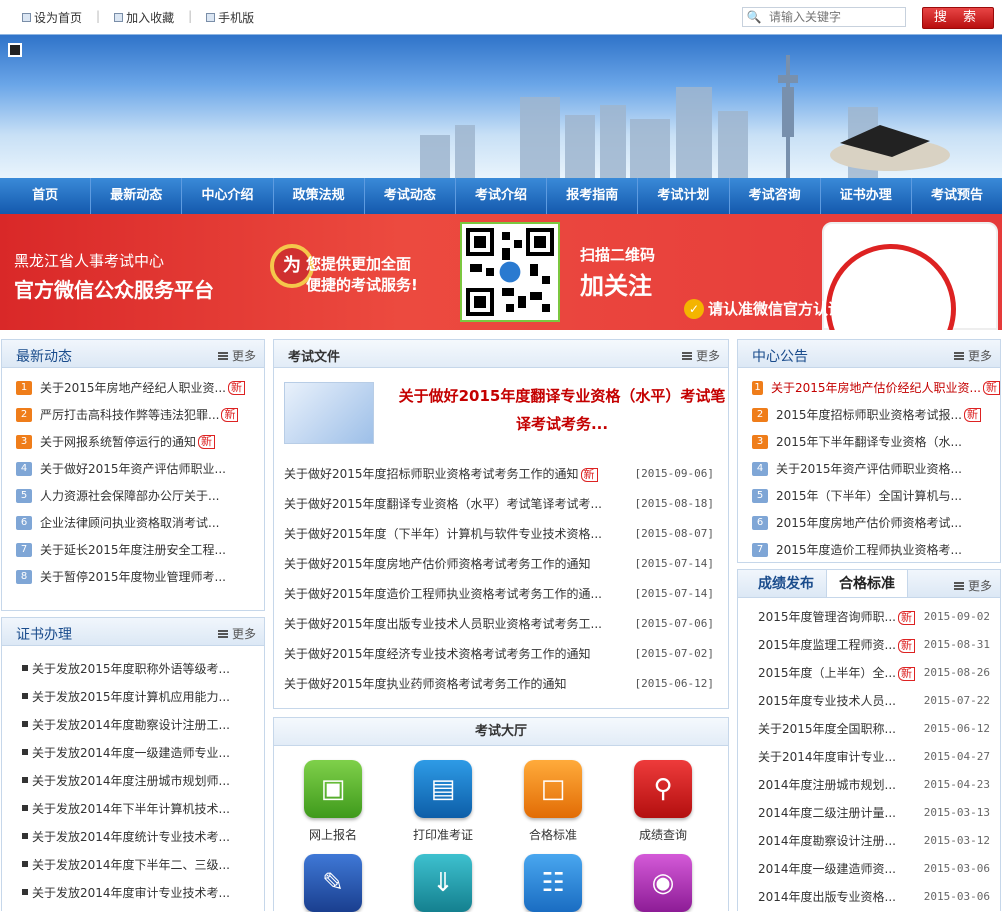 This screenshot has height=912, width=1002. What do you see at coordinates (684, 196) in the screenshot?
I see `nav-plan: 考试计划` at bounding box center [684, 196].